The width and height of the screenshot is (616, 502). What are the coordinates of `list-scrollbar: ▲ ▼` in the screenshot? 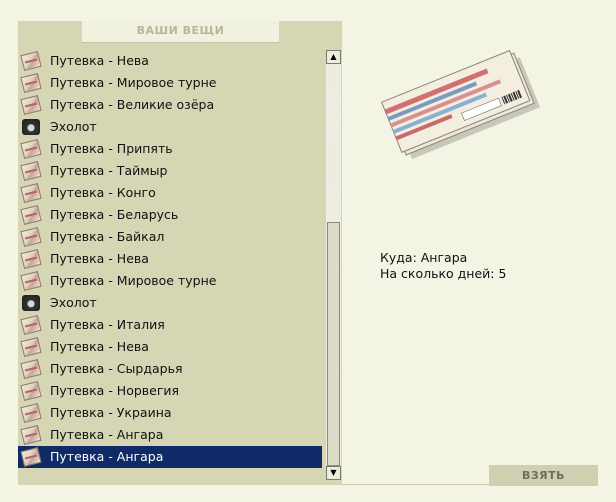 It's located at (333, 265).